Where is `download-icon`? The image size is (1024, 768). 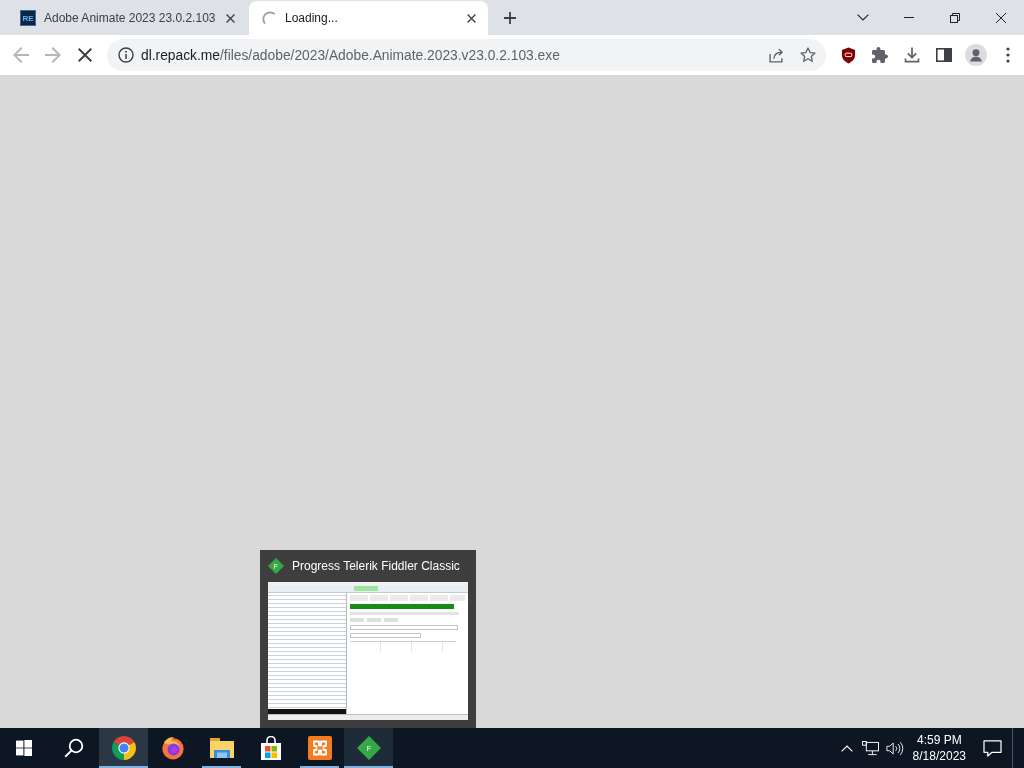
download-icon is located at coordinates (912, 55).